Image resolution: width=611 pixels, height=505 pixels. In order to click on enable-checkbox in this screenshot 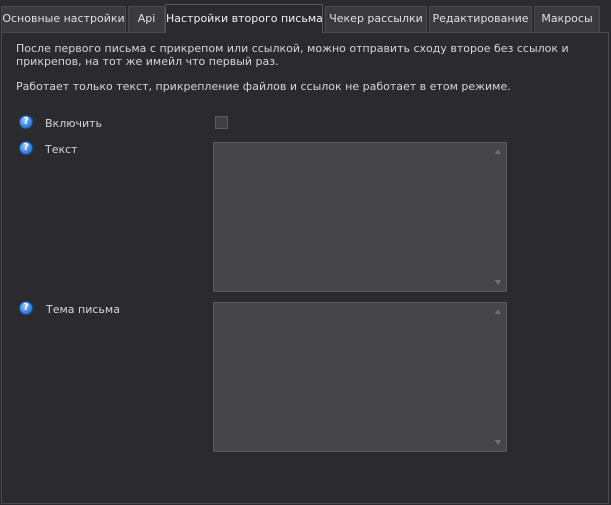, I will do `click(221, 122)`.